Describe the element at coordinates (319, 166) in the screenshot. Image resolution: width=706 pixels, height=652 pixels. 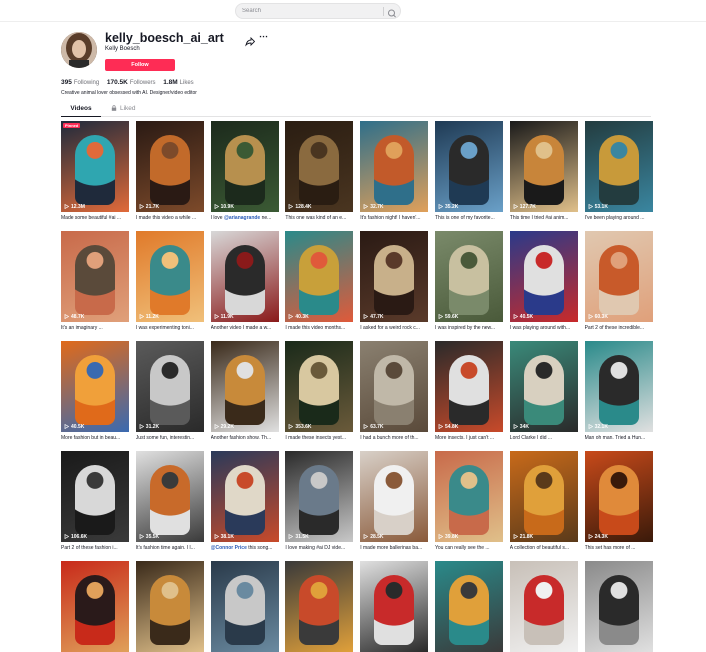
I see `video-thumbnail: 128.4K` at that location.